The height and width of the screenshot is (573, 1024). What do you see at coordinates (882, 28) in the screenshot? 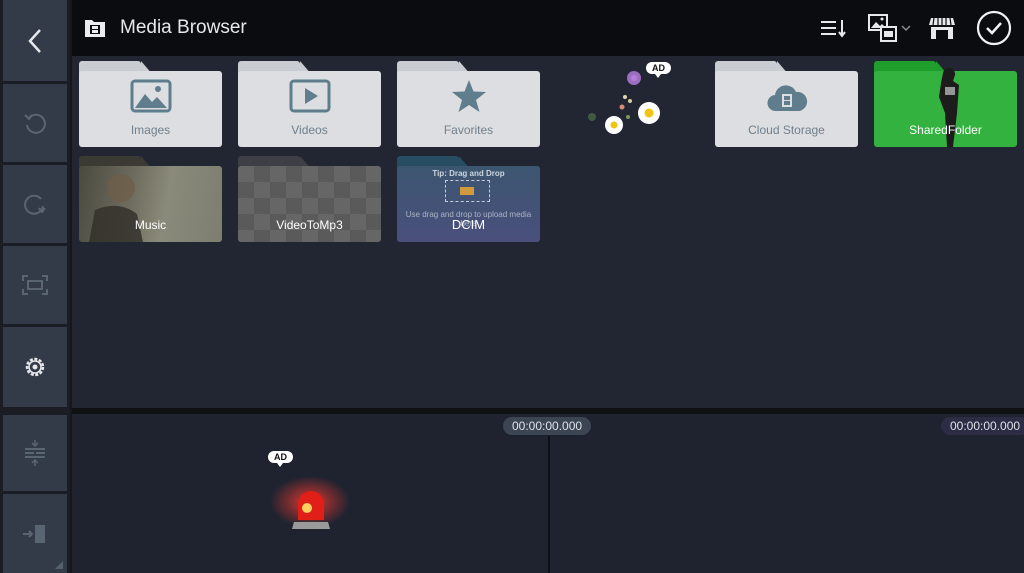
I see `media-type-filter-icon` at bounding box center [882, 28].